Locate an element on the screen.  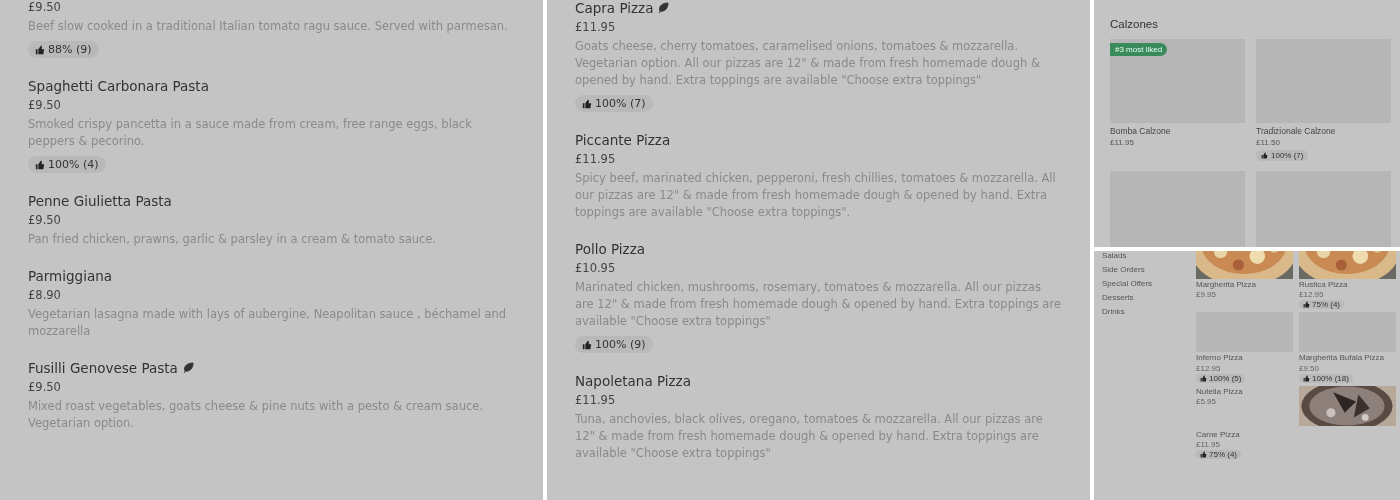
item-price: £5.95 is located at coordinates (1206, 401).